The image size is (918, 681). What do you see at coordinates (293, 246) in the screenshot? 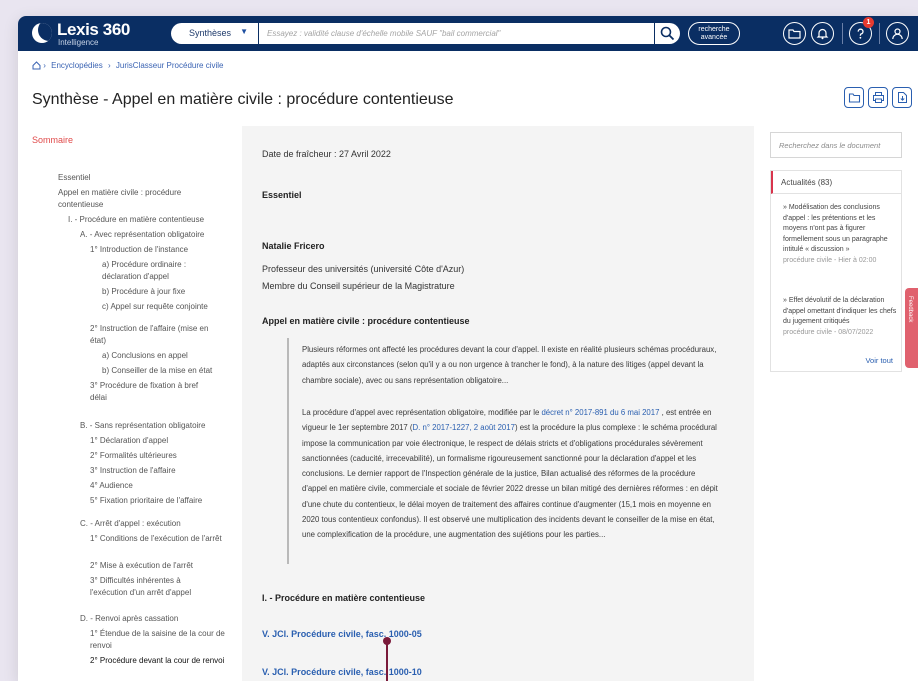
I see `author-name: Natalie Fricero` at bounding box center [293, 246].